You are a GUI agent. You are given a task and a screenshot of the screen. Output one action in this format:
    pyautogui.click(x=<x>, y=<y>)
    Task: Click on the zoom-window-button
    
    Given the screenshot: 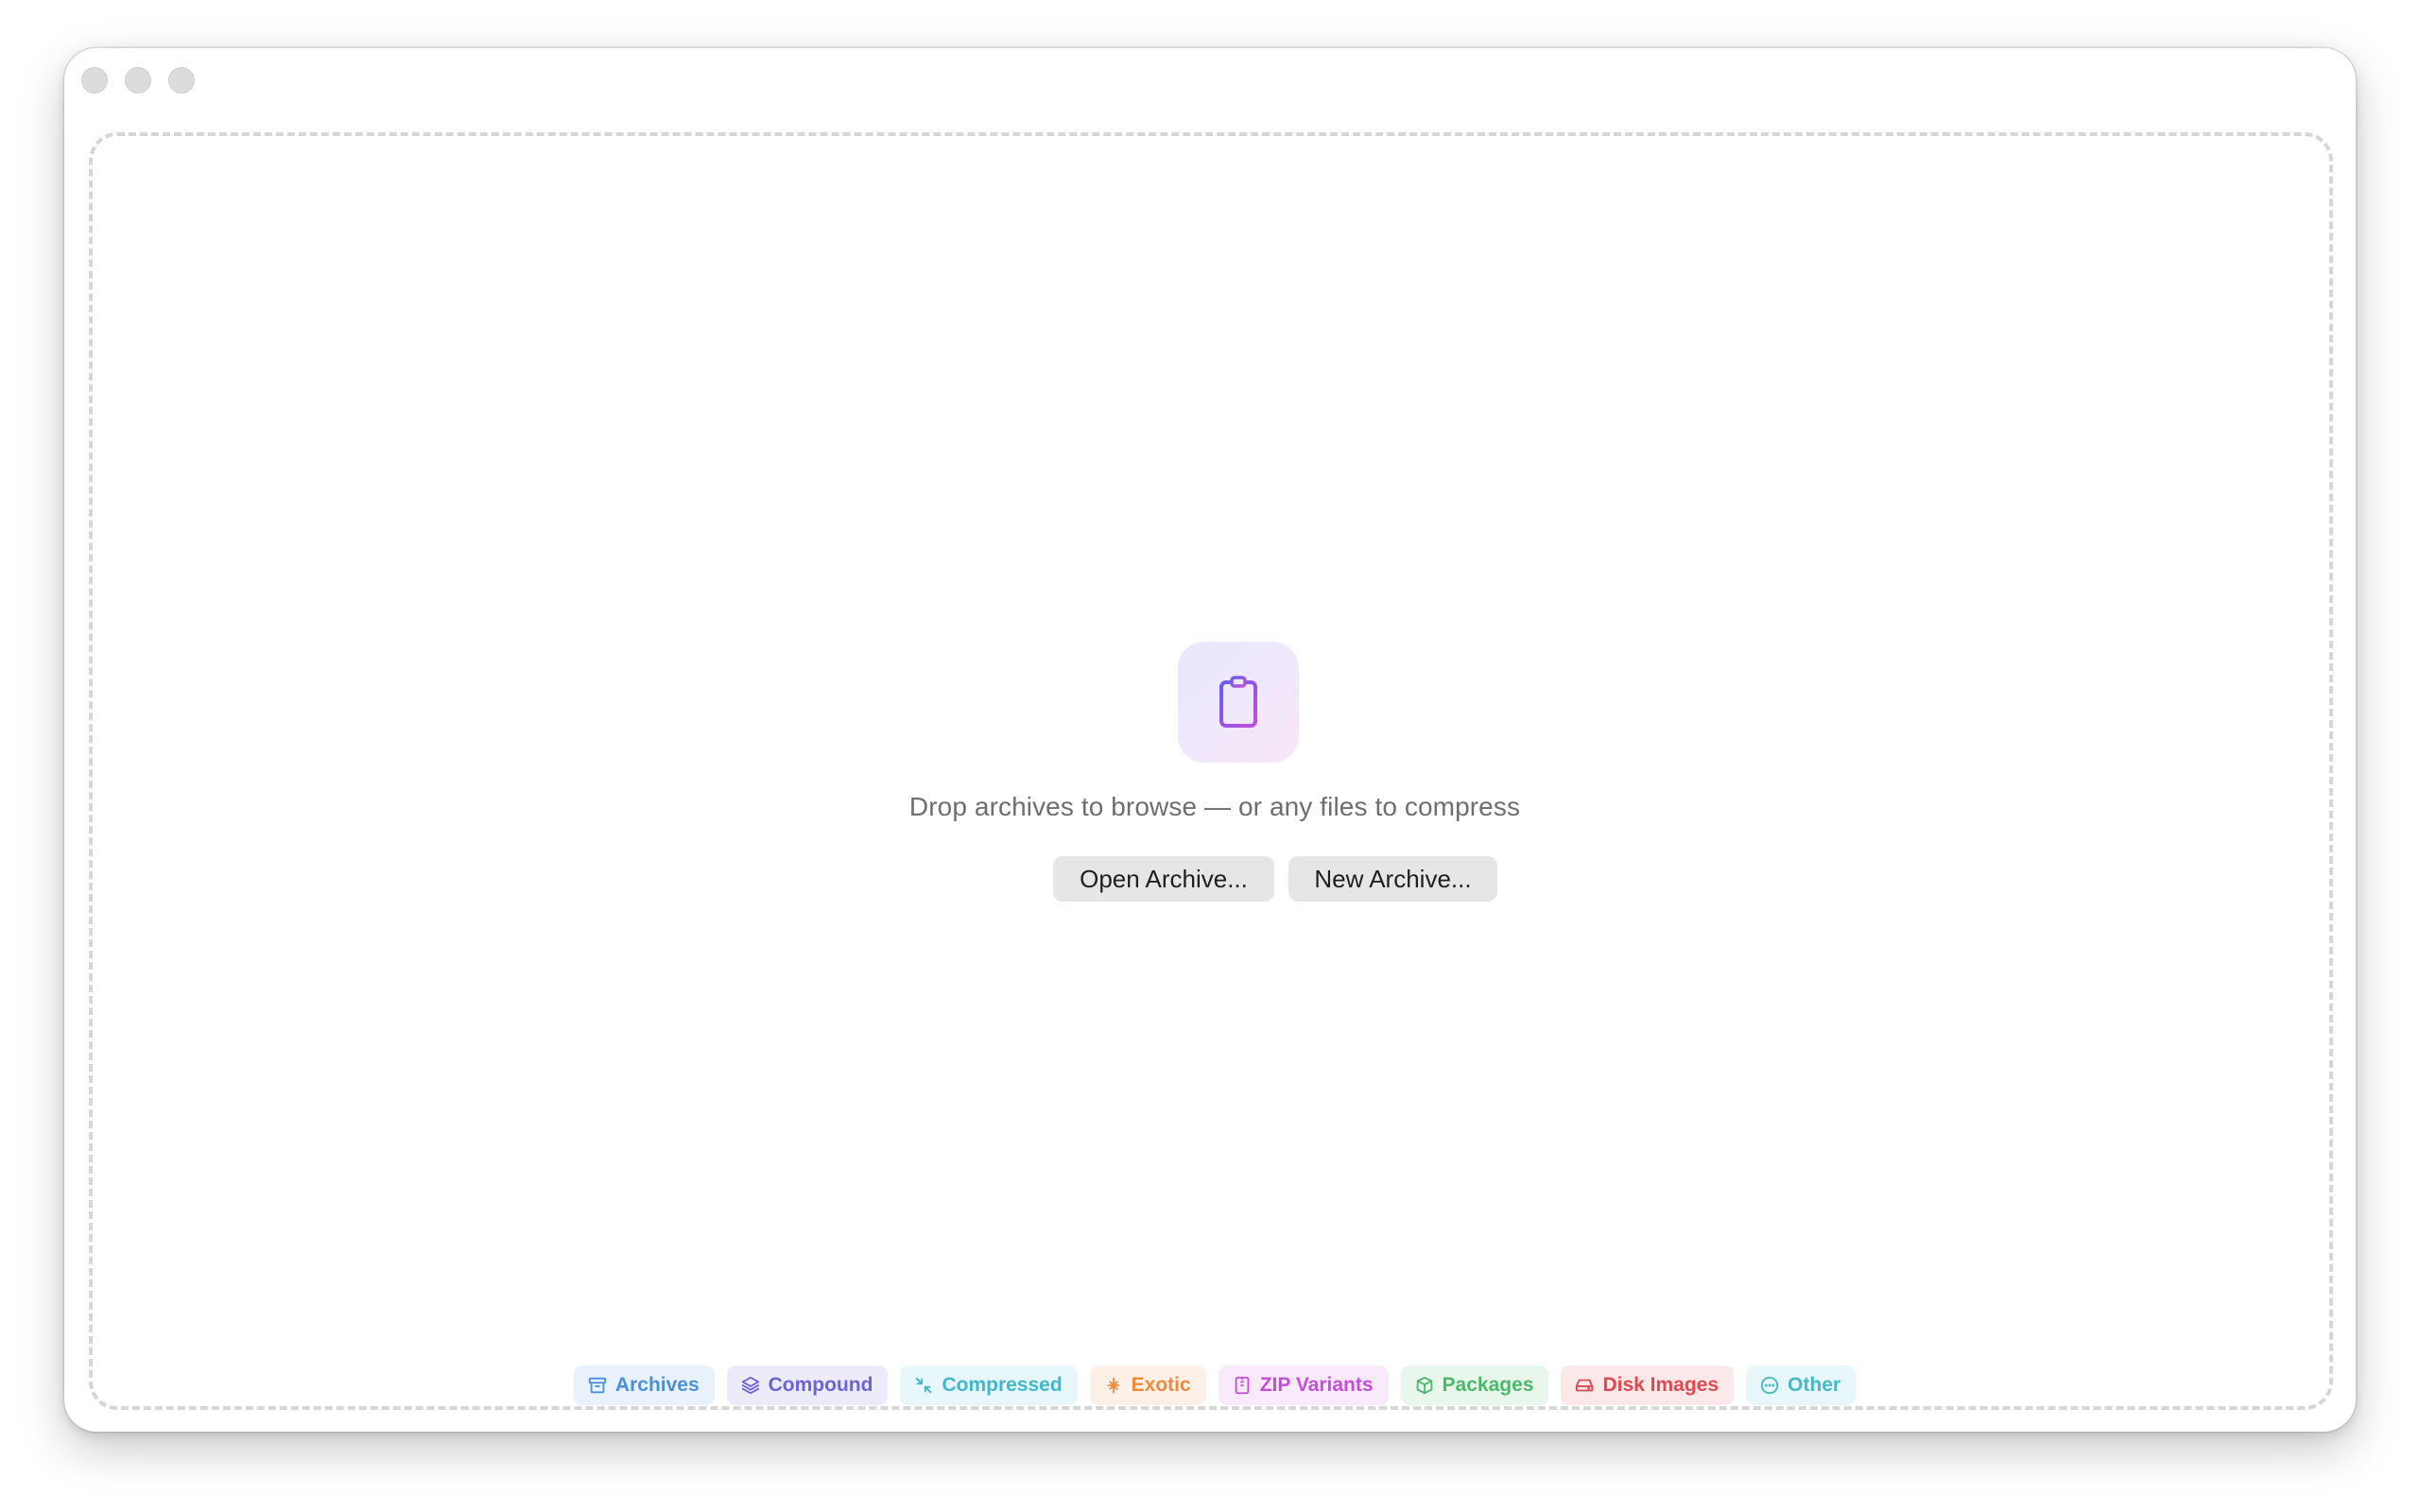 What is the action you would take?
    pyautogui.click(x=181, y=80)
    